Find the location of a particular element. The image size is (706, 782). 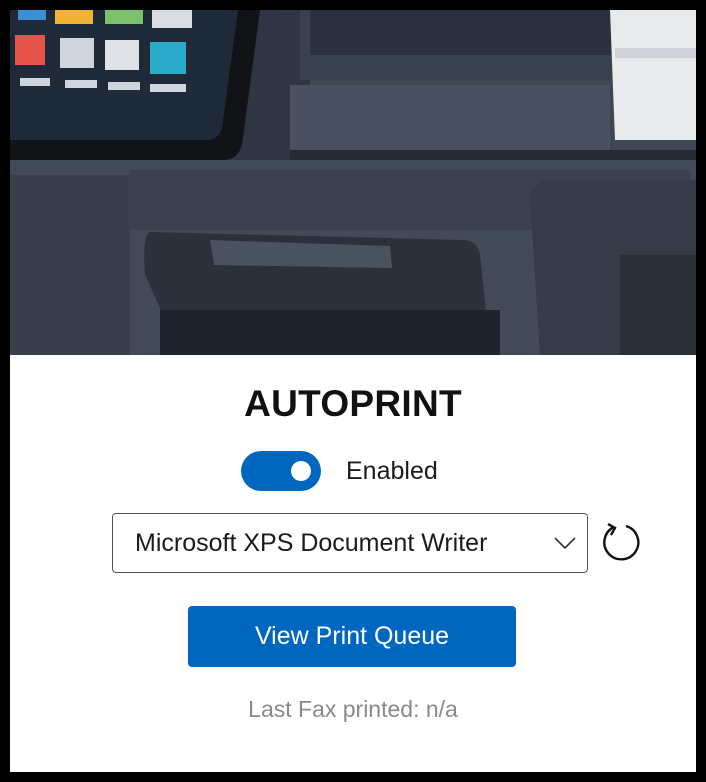

toggle-knob is located at coordinates (301, 471).